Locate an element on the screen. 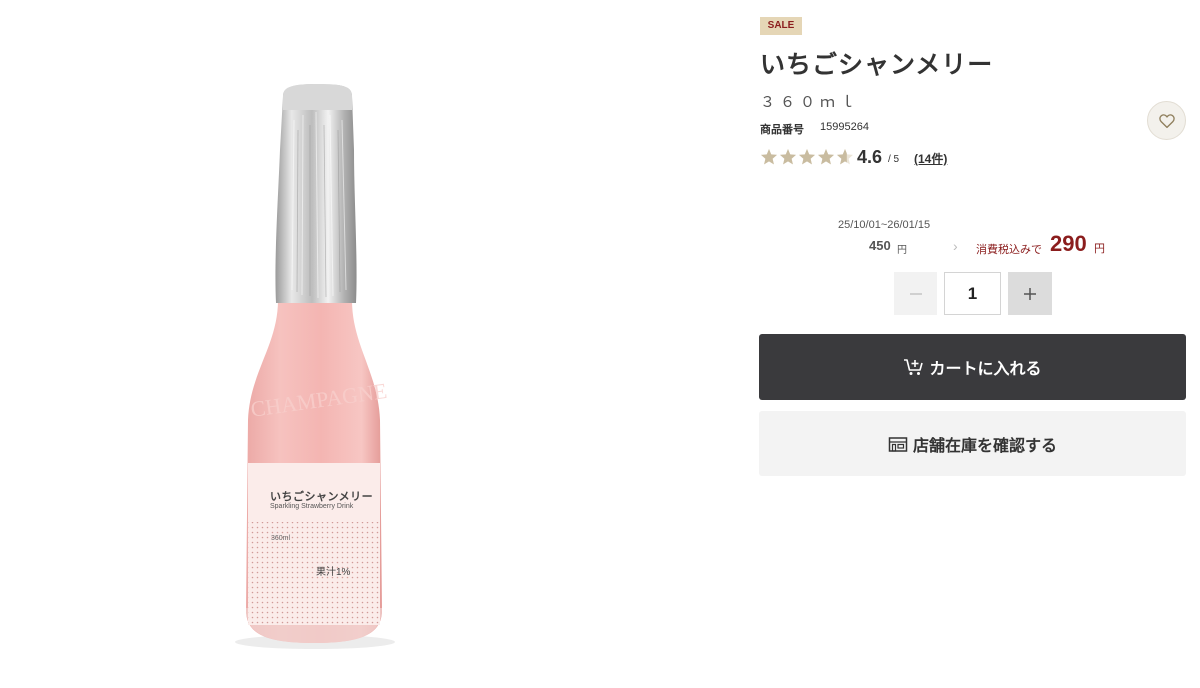  quantity-decrease-button is located at coordinates (915, 293).